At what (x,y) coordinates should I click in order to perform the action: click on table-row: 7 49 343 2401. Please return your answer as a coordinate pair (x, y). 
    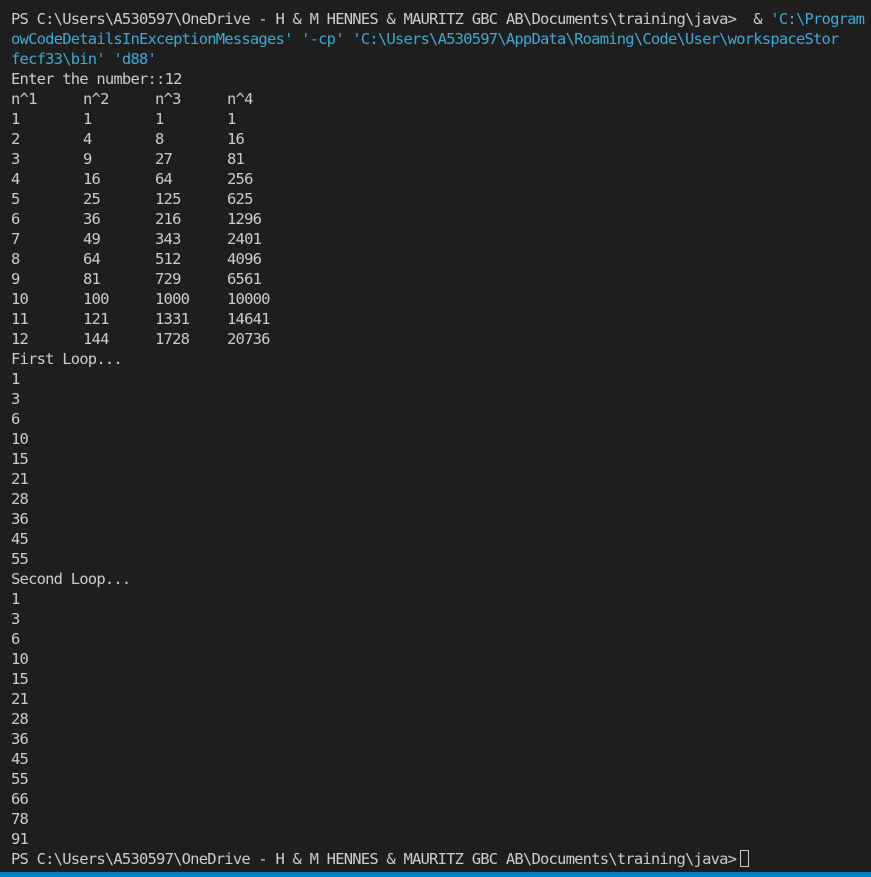
    Looking at the image, I should click on (441, 239).